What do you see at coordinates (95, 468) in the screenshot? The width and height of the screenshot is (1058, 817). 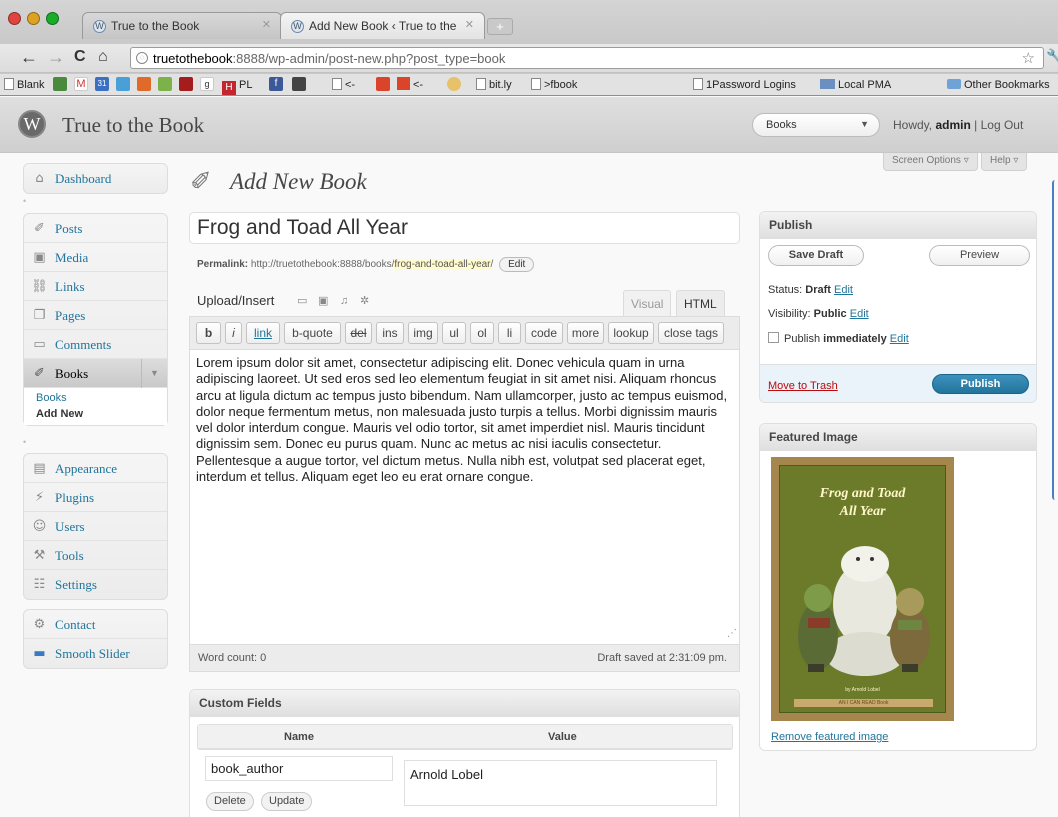 I see `menu-item-appearance: ▤ Appearance` at bounding box center [95, 468].